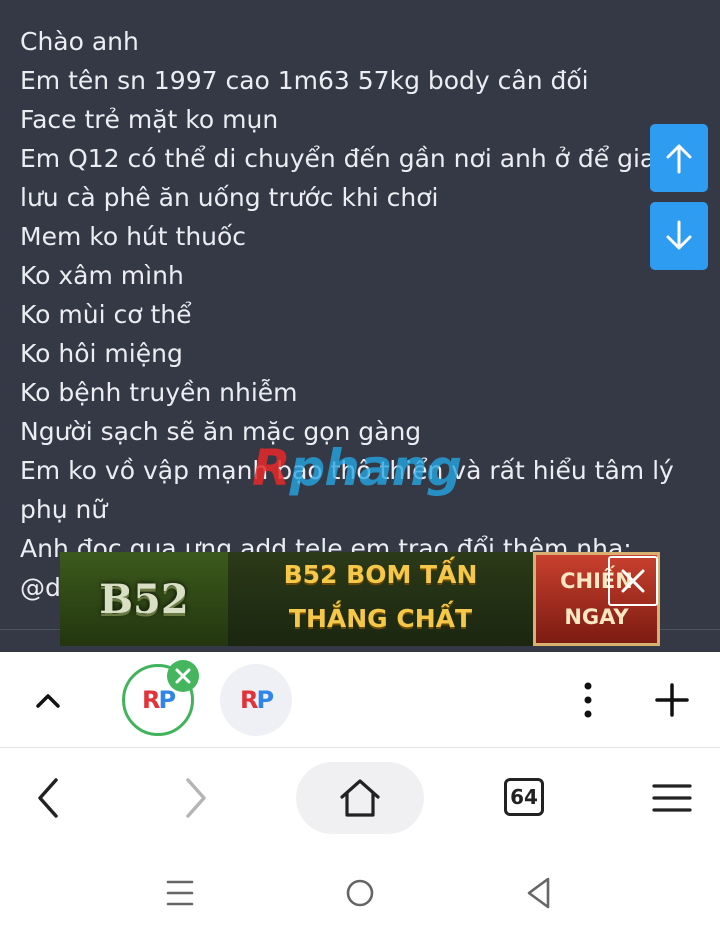 Image resolution: width=720 pixels, height=940 pixels. What do you see at coordinates (380, 599) in the screenshot?
I see `ad-headline: B52 BOM TẤN THẮNG CHẤT` at bounding box center [380, 599].